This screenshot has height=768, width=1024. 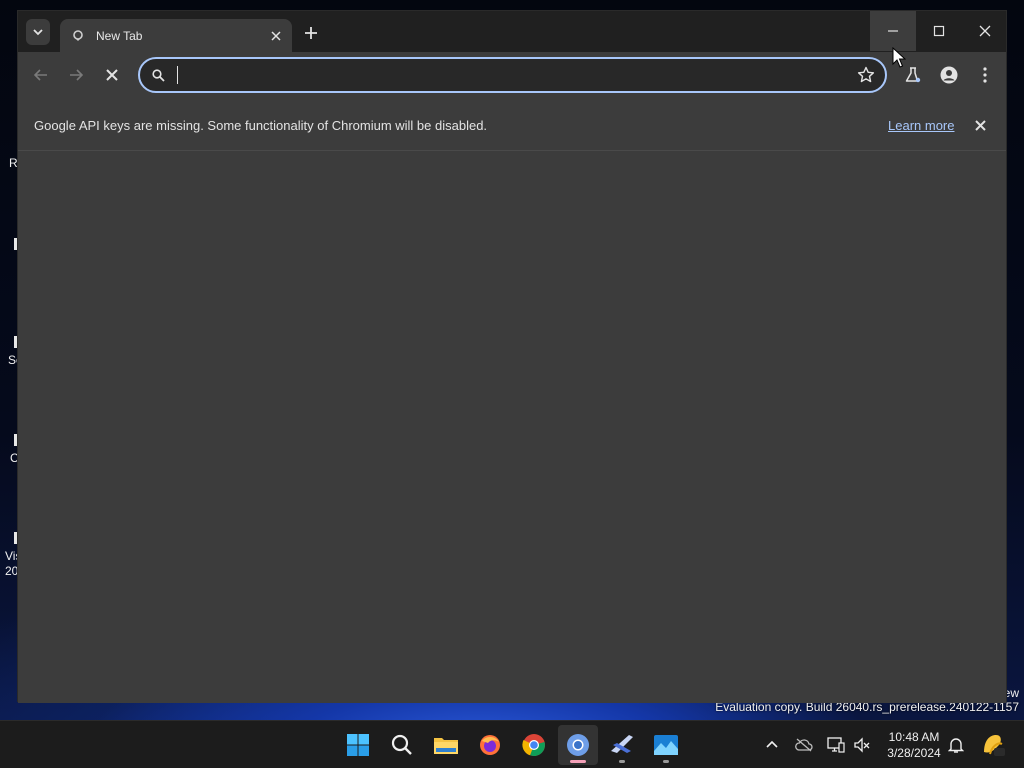 I want to click on volume-tray-button, so click(x=862, y=745).